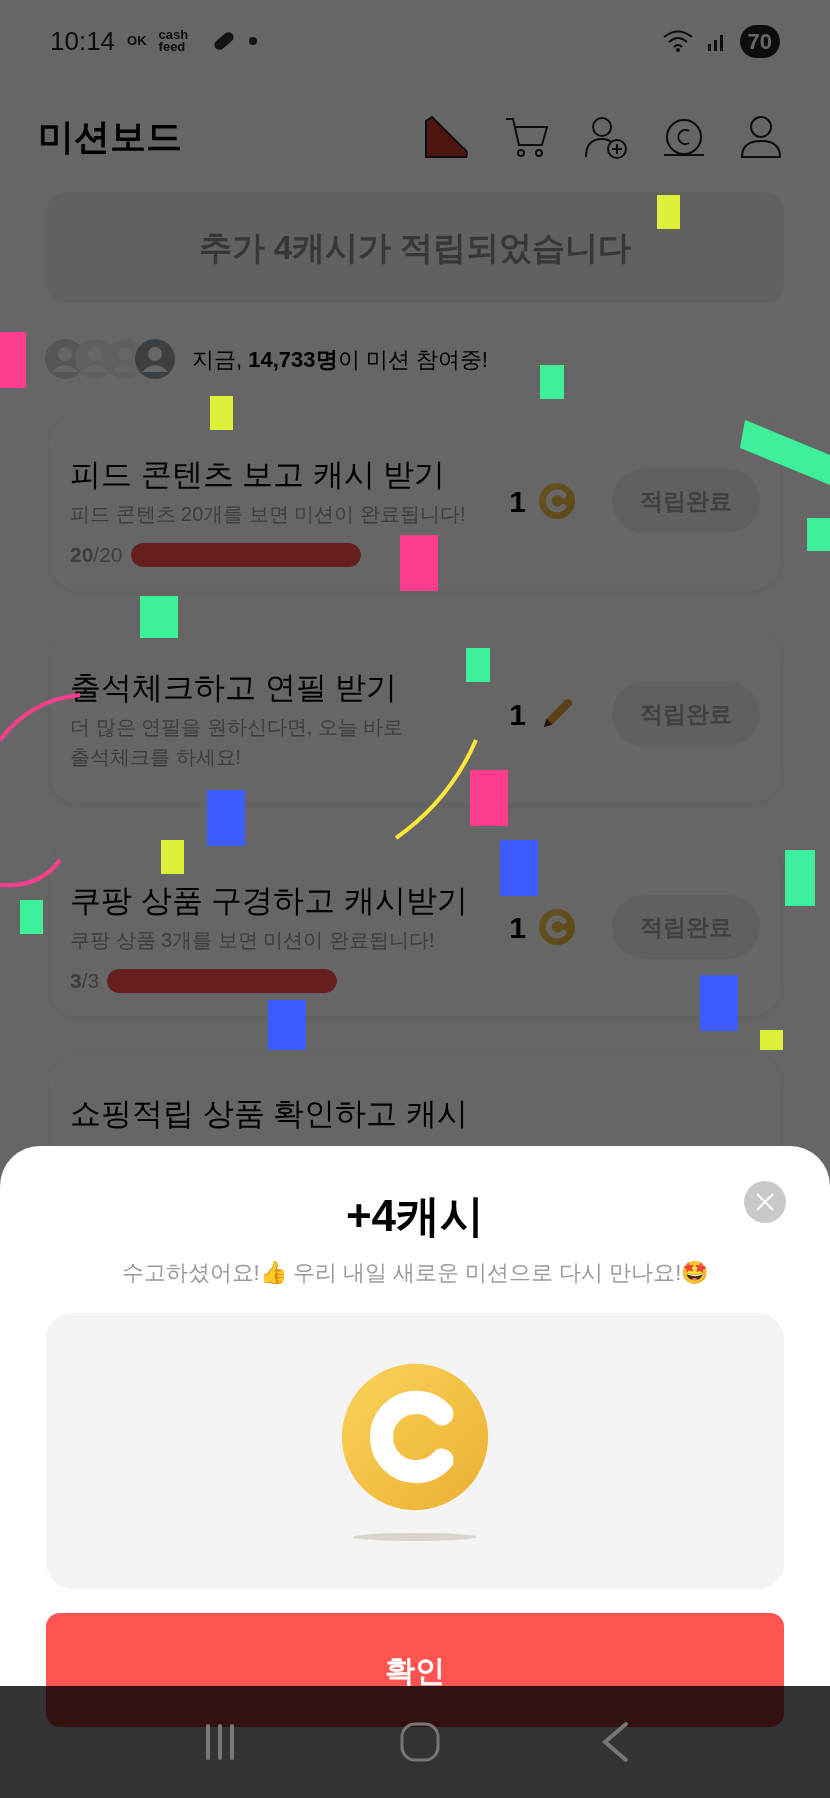  What do you see at coordinates (269, 901) in the screenshot?
I see `mission-title: 쿠팡 상품 구경하고 캐시받기` at bounding box center [269, 901].